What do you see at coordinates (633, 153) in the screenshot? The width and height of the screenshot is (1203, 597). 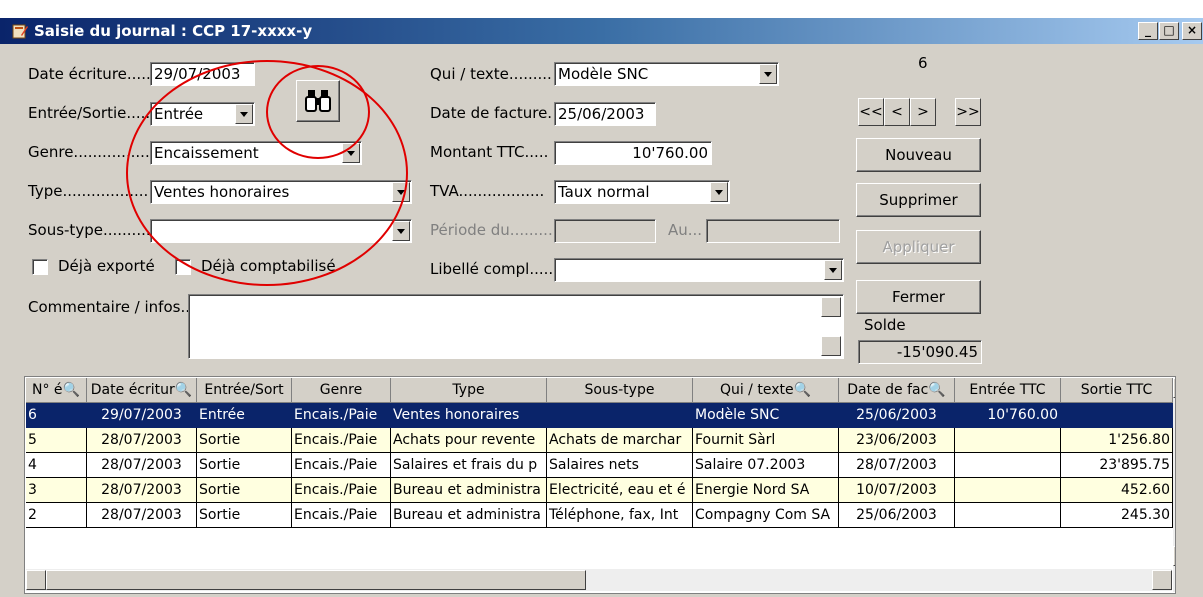 I see `montant-ttc-field: 10'760.00` at bounding box center [633, 153].